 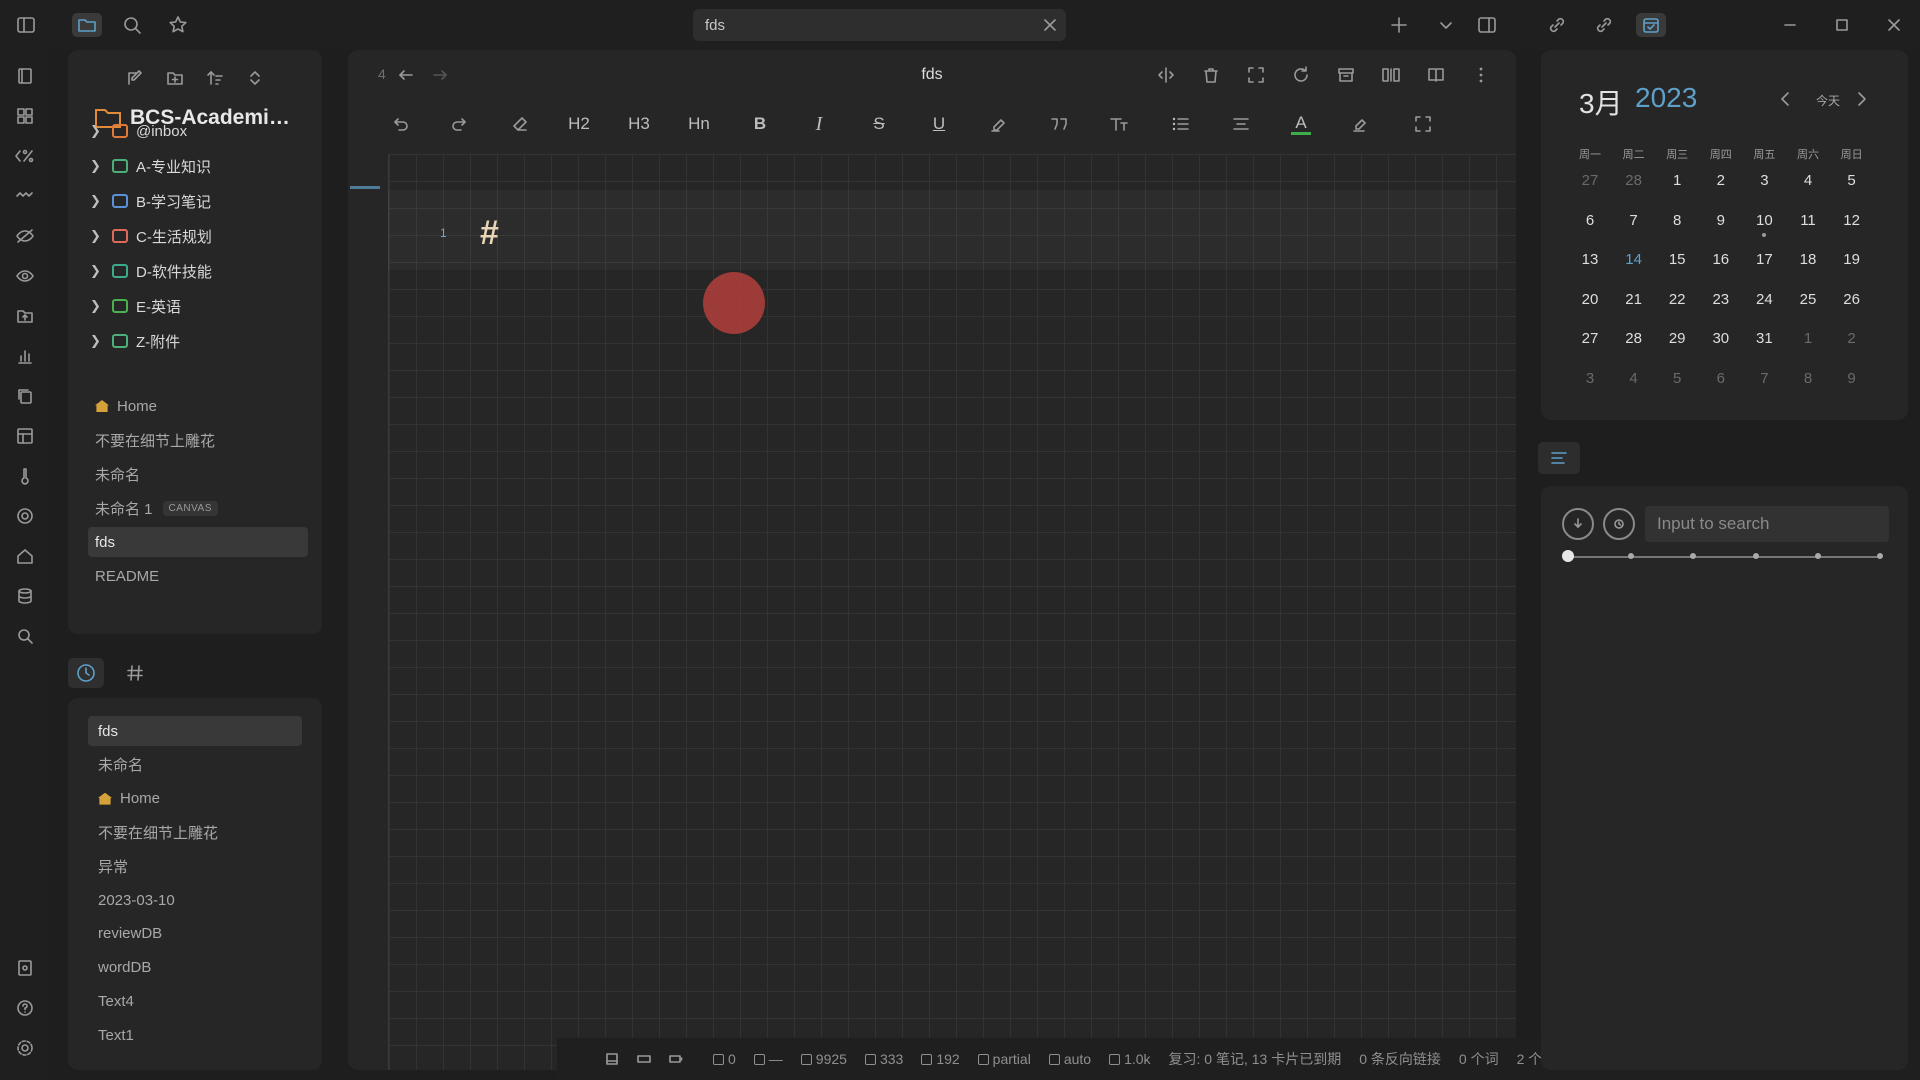 I want to click on file-item: 未命名 1 CANVAS, so click(x=198, y=508).